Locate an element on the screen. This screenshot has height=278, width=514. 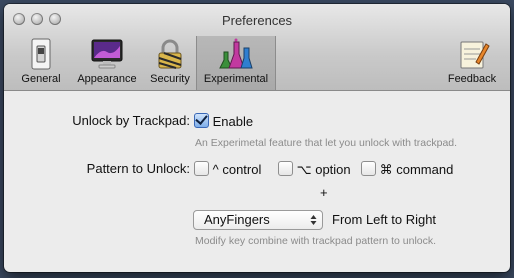
tab-feedback: Feedback is located at coordinates (472, 63).